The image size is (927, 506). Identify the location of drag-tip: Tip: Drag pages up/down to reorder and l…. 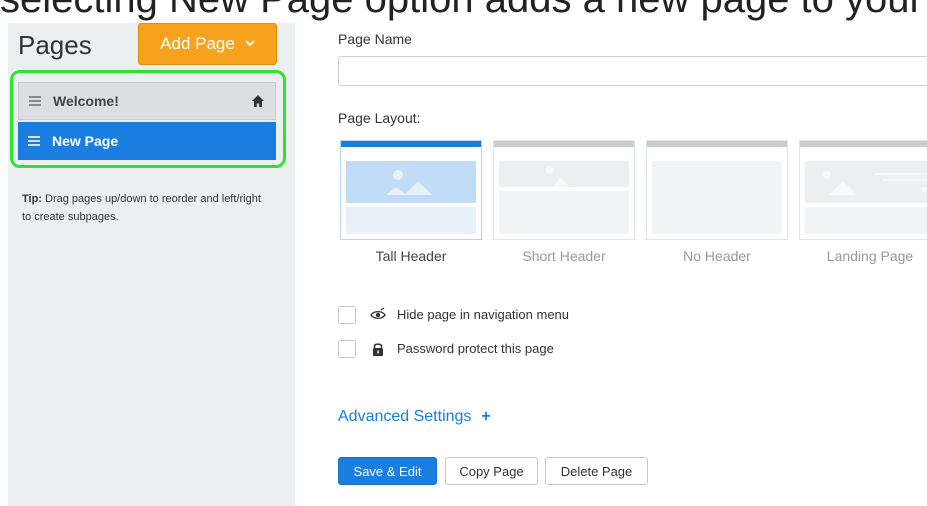
(147, 208).